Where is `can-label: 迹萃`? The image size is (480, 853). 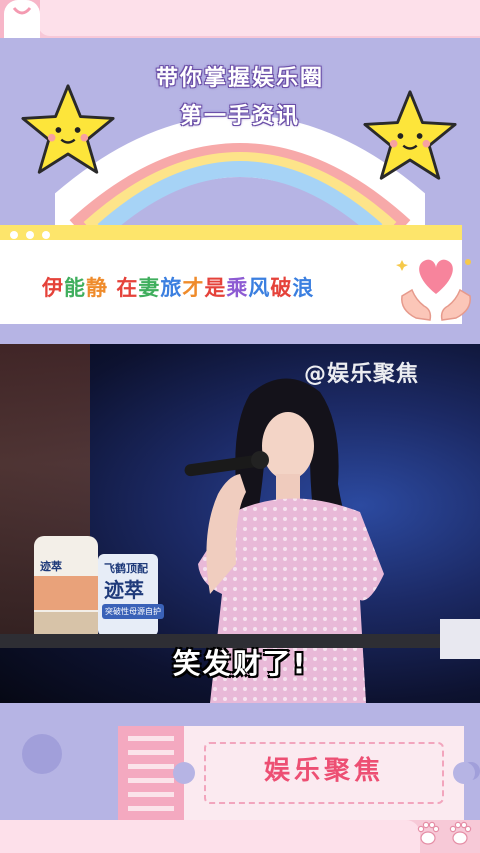 can-label: 迹萃 is located at coordinates (51, 566).